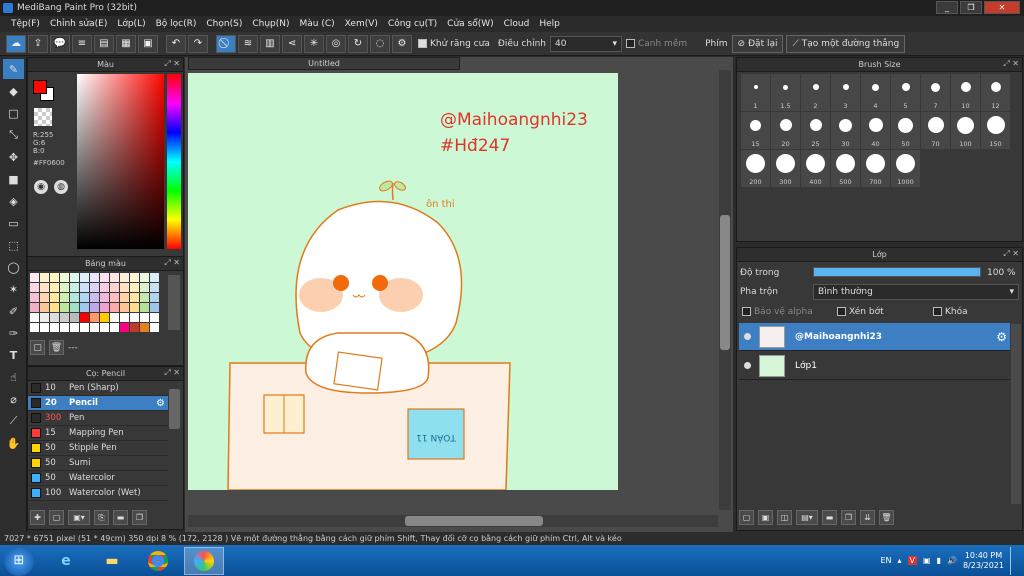 The image size is (1024, 576). What do you see at coordinates (40, 87) in the screenshot?
I see `foreground-color-swatch` at bounding box center [40, 87].